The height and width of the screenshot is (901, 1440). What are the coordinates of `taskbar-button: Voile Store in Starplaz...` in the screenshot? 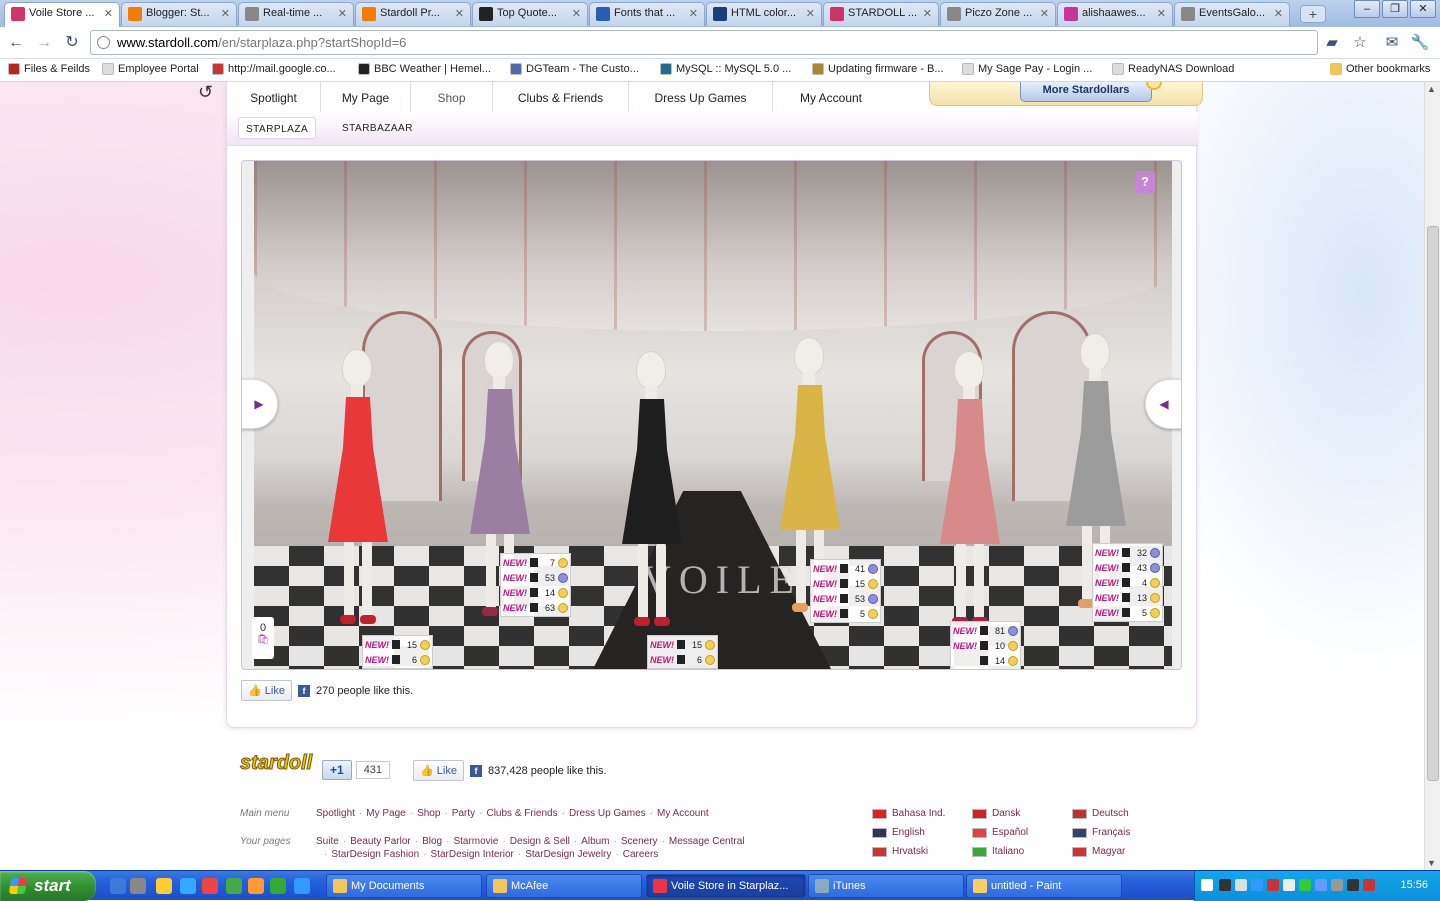 It's located at (726, 886).